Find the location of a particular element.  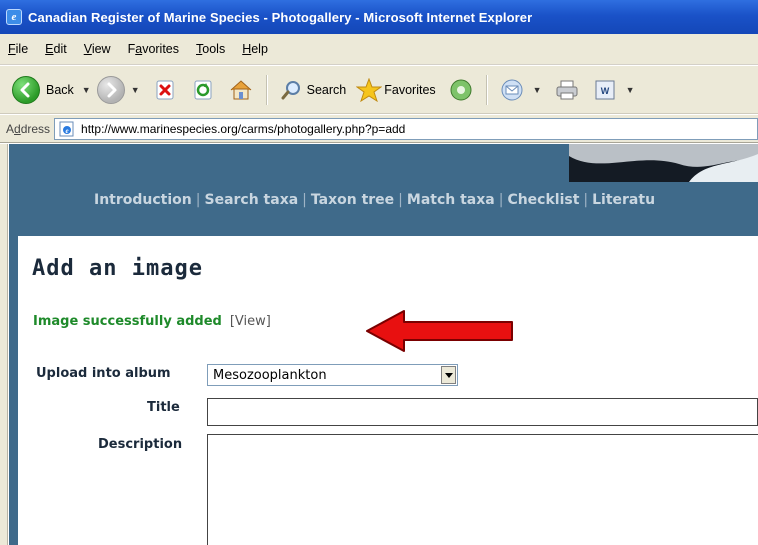

search-button-label: Search is located at coordinates (327, 90).